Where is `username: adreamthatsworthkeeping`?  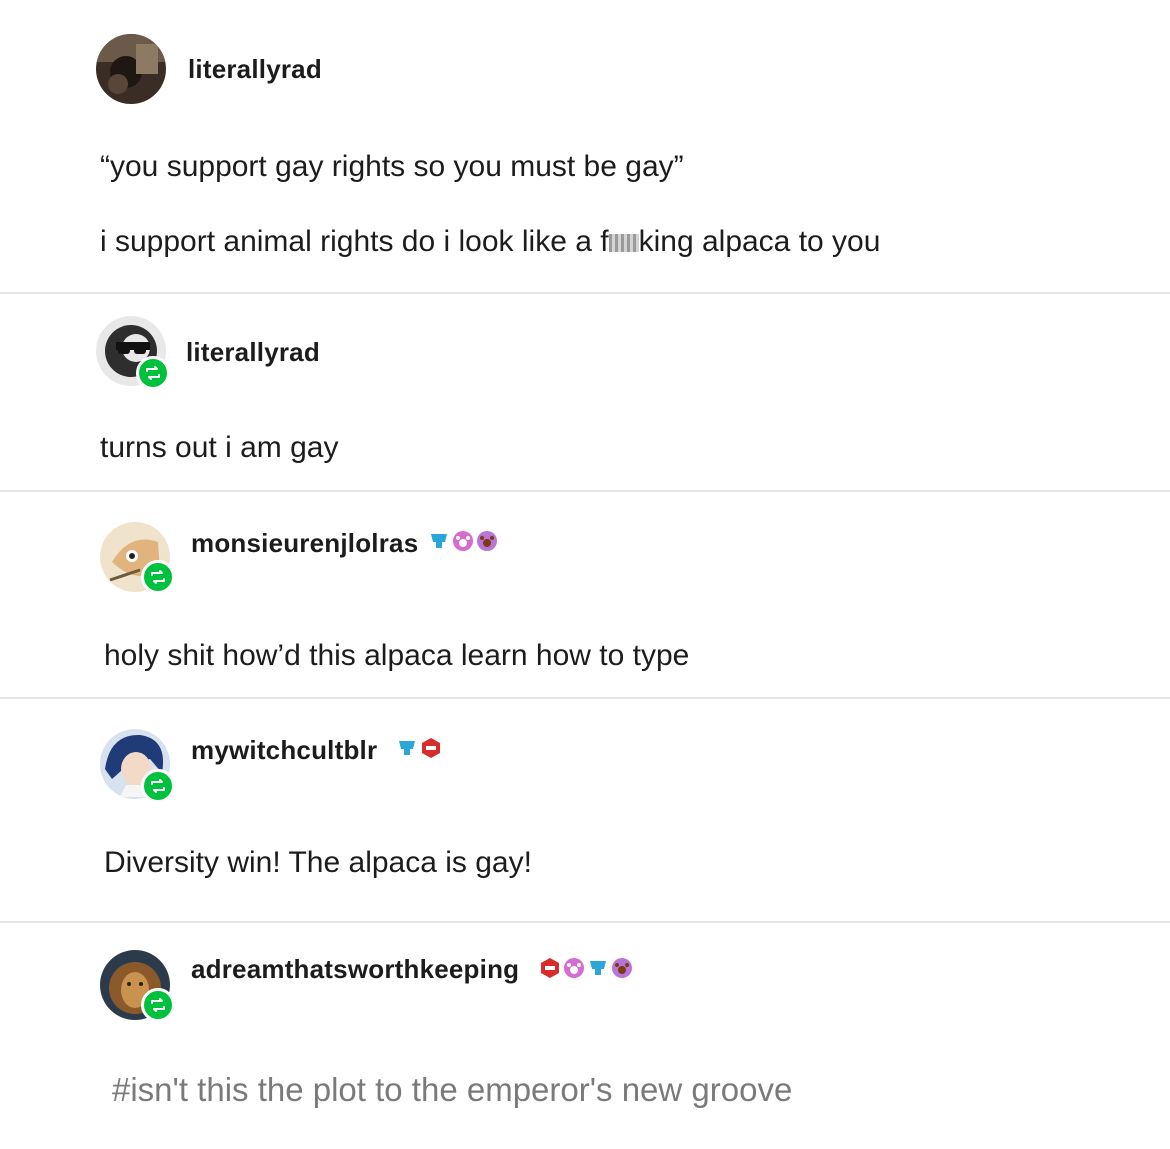 username: adreamthatsworthkeeping is located at coordinates (355, 969).